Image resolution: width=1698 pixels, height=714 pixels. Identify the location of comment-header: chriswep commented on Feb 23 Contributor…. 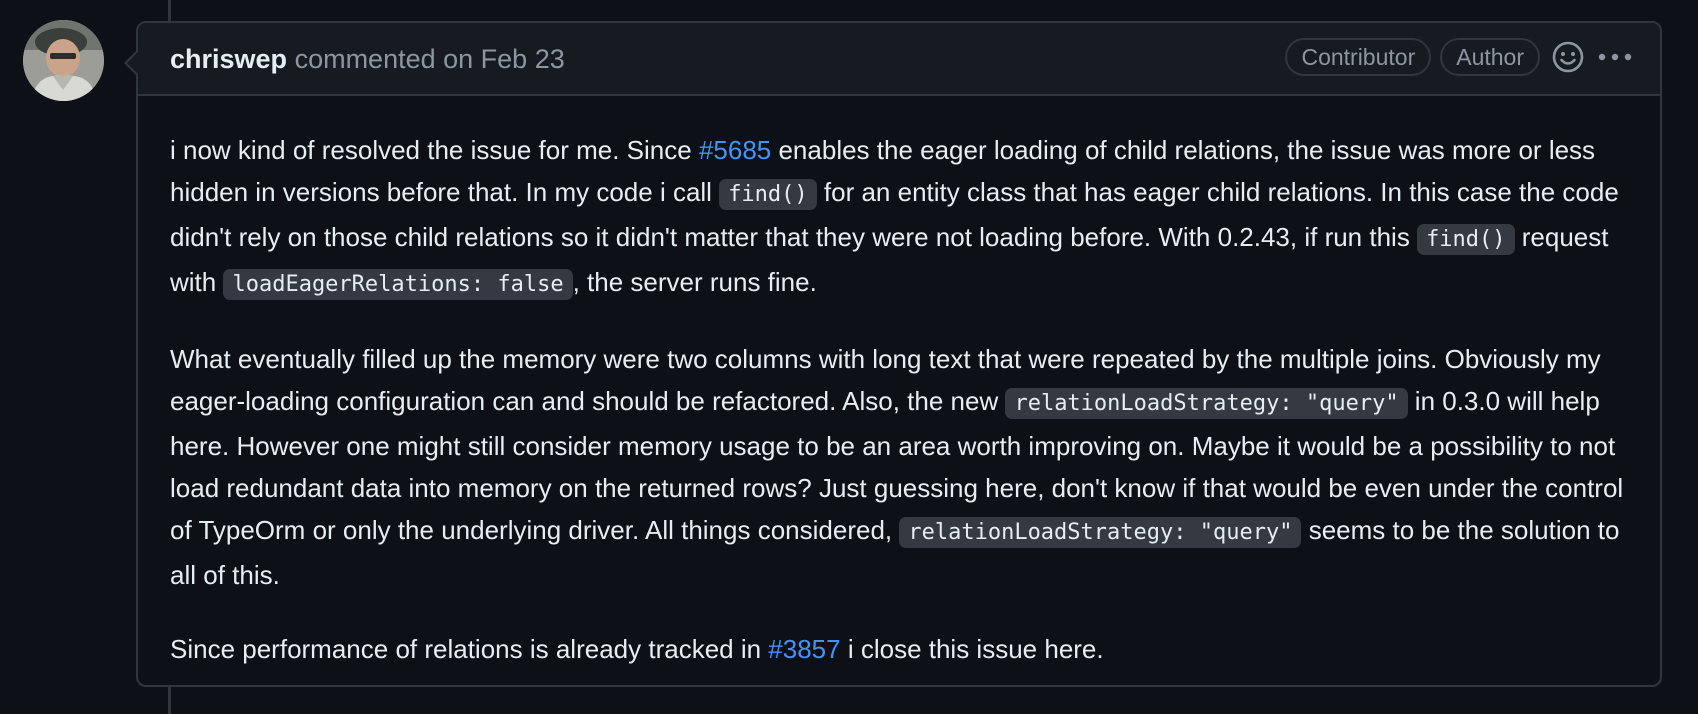
(899, 59).